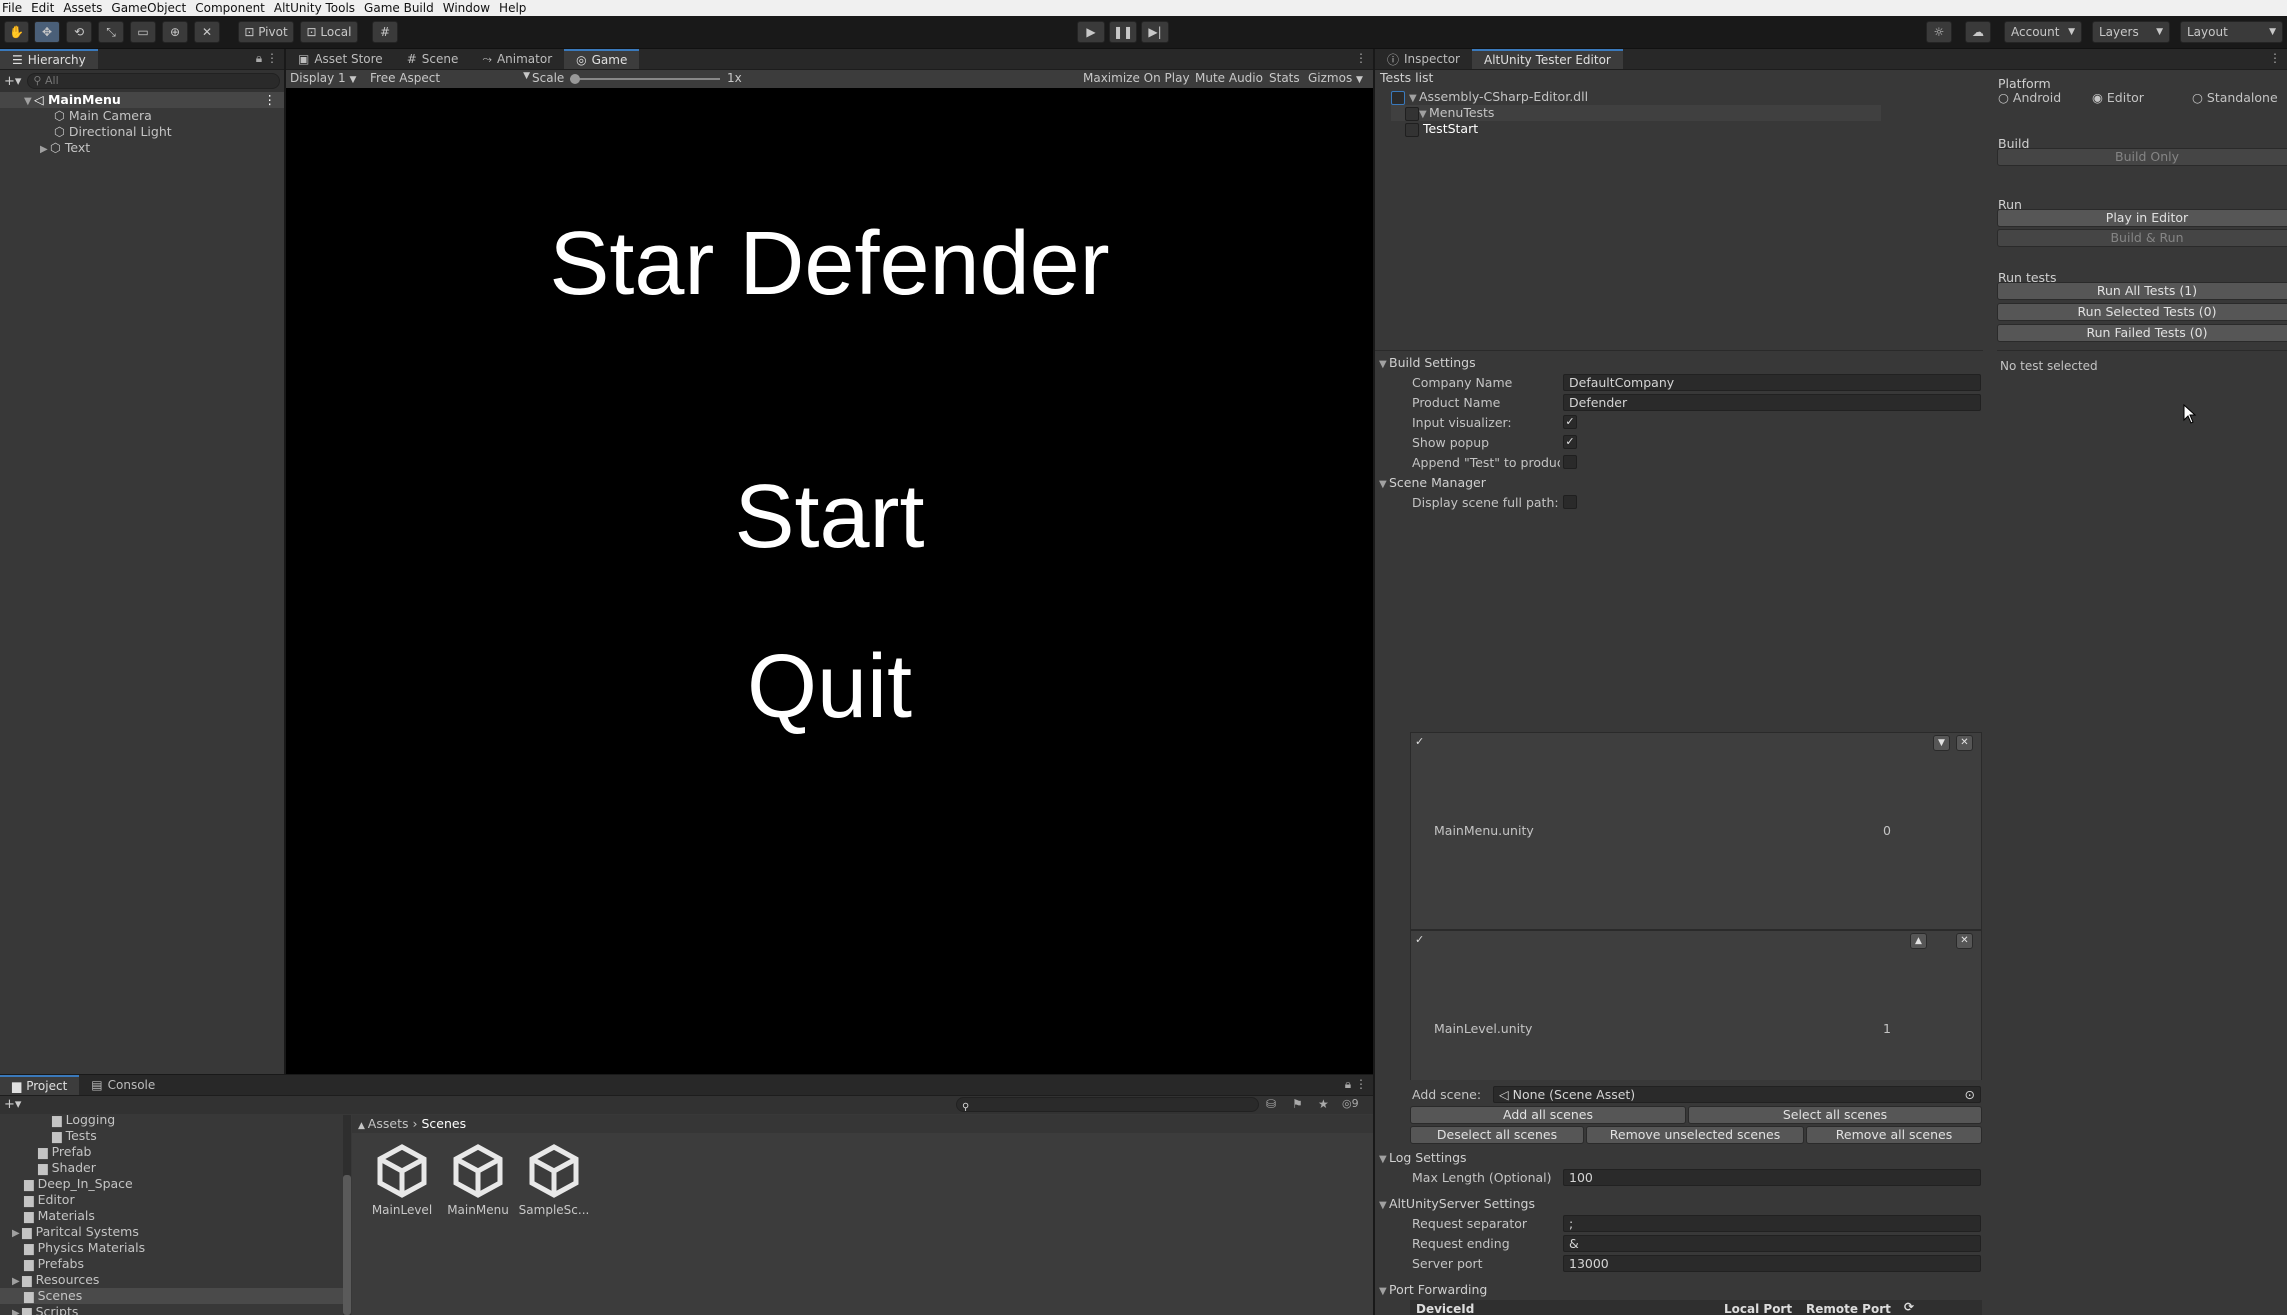  Describe the element at coordinates (1548, 1115) in the screenshot. I see `add-all-scenes-button: Add all scenes` at that location.